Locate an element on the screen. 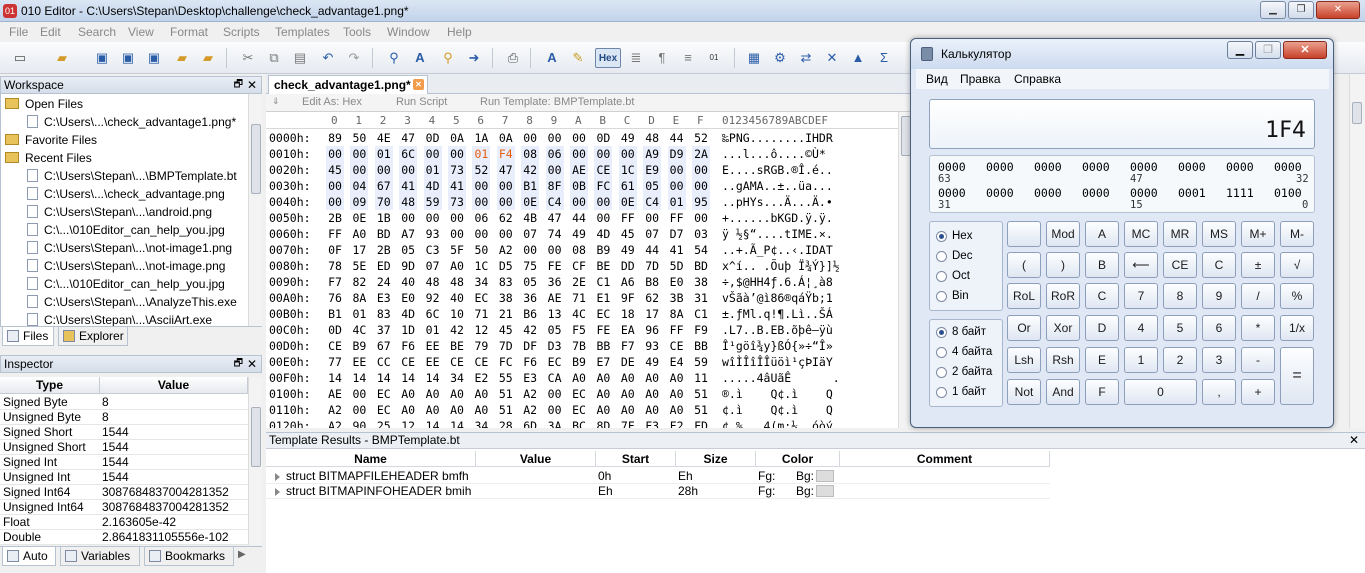 The image size is (1365, 573). hex-byte: 01 is located at coordinates (481, 154).